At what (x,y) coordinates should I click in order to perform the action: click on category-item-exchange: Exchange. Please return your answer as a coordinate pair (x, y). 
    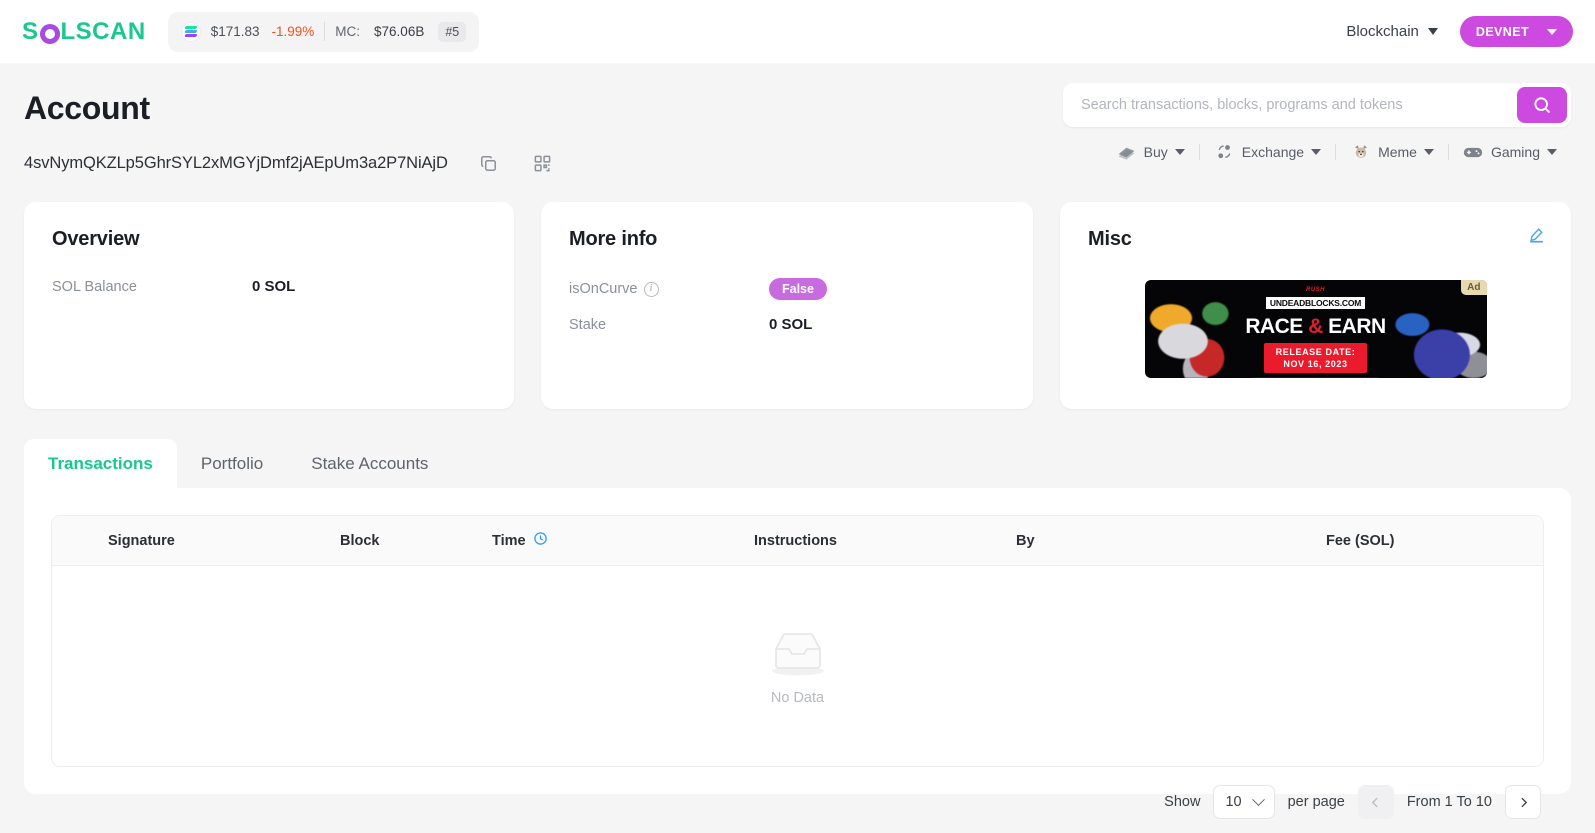
    Looking at the image, I should click on (1267, 152).